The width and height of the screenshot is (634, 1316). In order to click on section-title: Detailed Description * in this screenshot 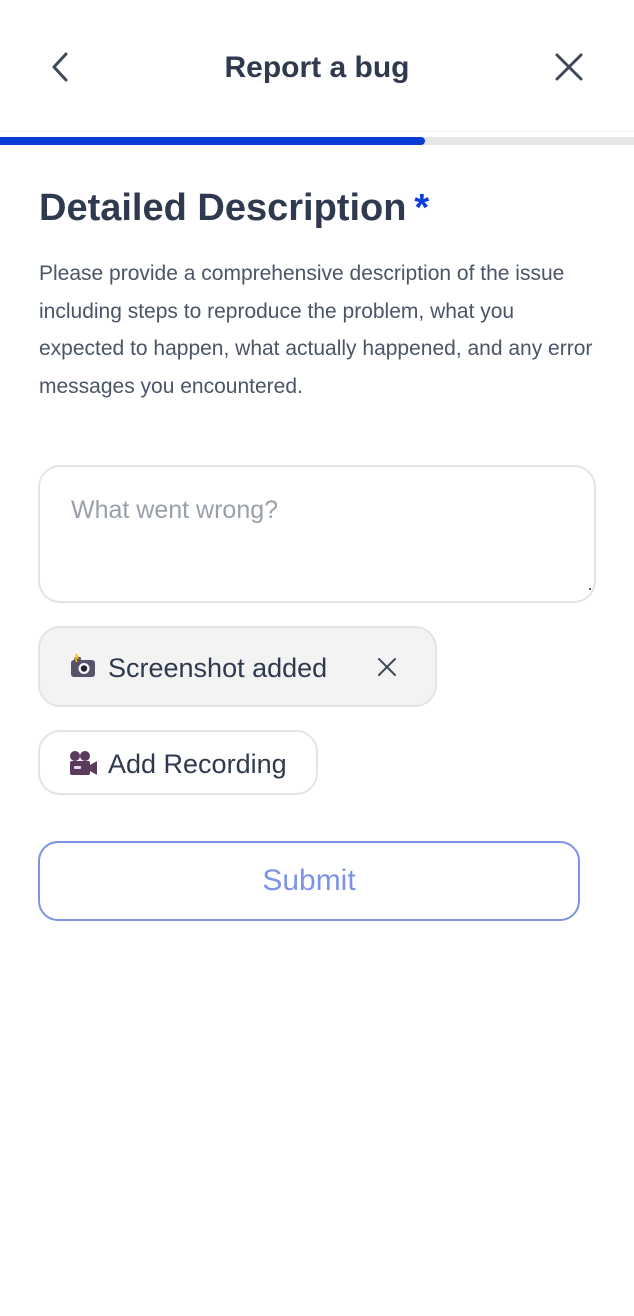, I will do `click(319, 208)`.